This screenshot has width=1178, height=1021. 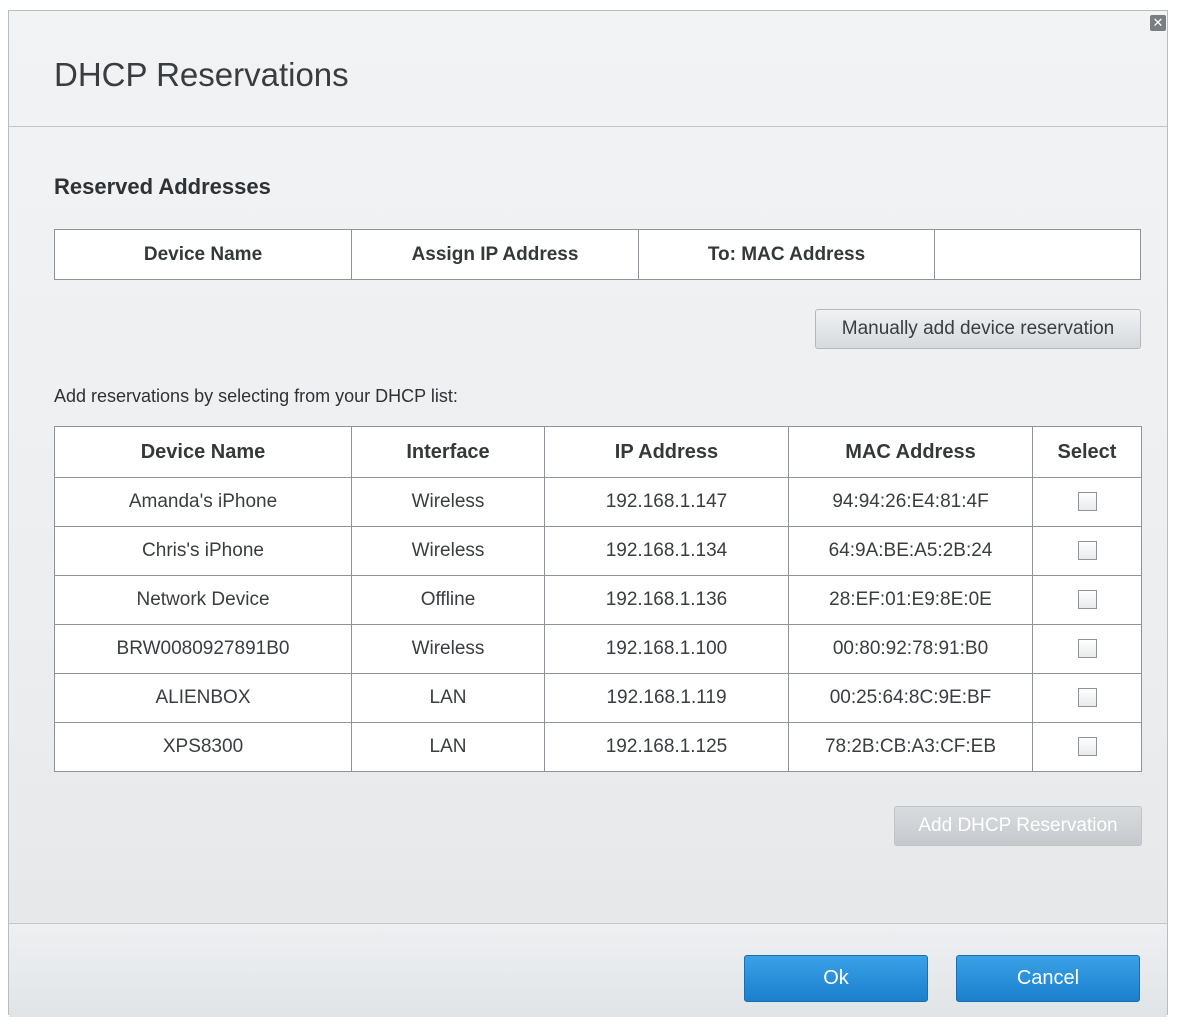 What do you see at coordinates (910, 747) in the screenshot?
I see `mac-address-cell: 78:2B:CB:A3:CF:EB` at bounding box center [910, 747].